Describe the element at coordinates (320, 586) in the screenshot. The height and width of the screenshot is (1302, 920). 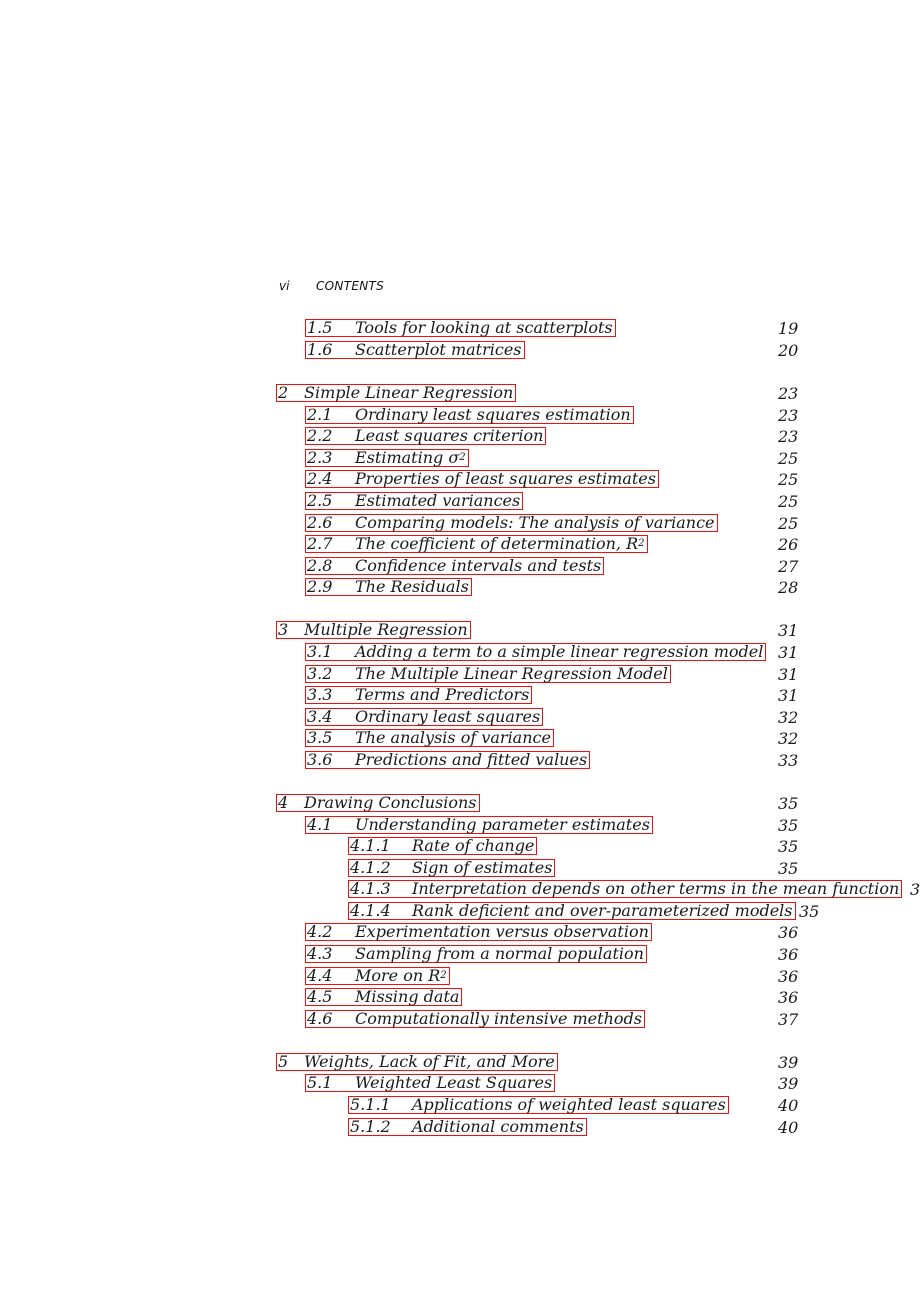
I see `section-number: 2.9` at that location.